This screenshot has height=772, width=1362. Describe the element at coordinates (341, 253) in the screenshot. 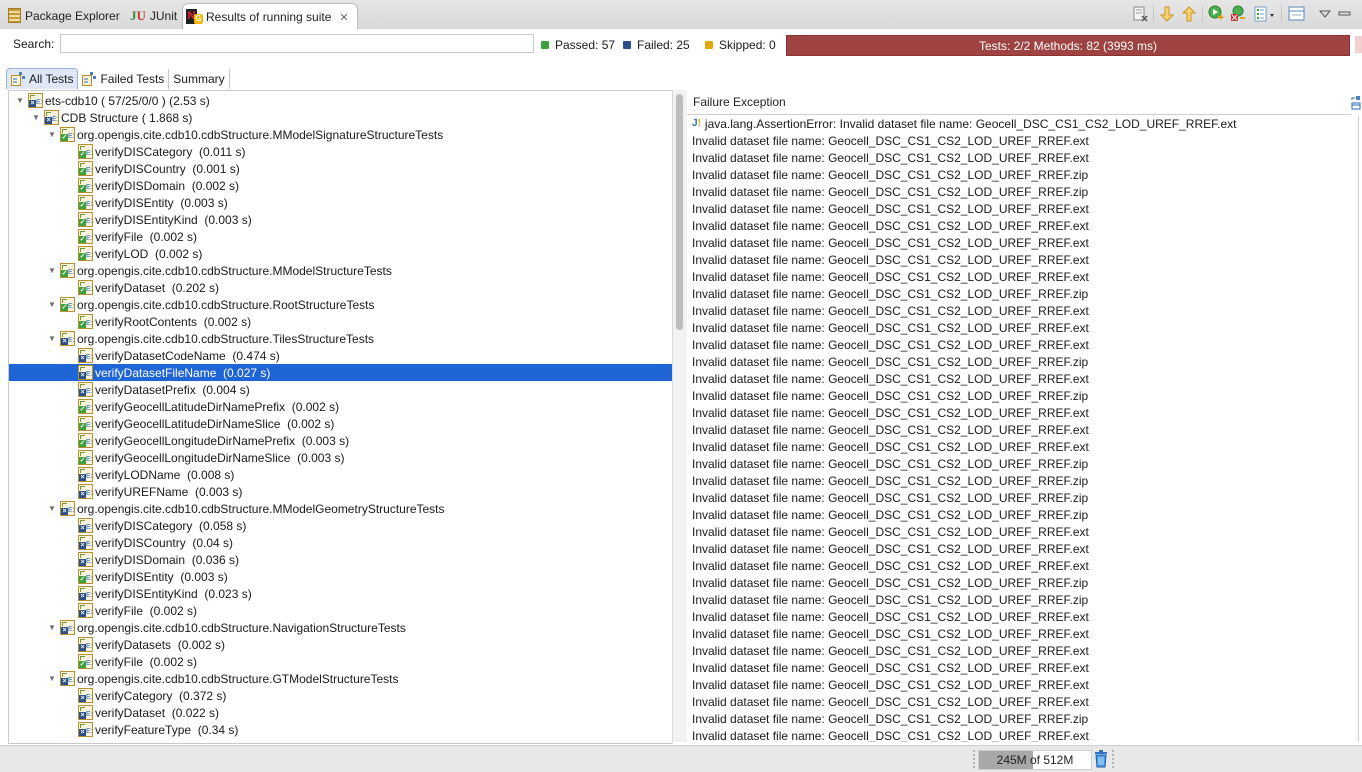

I see `test-method-row: ✓ E: verifyLOD (0.002 s)` at that location.